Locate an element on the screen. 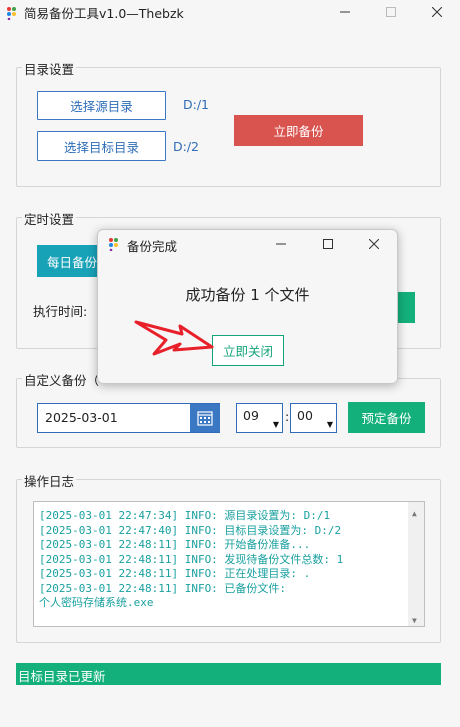 This screenshot has width=460, height=727. calendar-button is located at coordinates (205, 418).